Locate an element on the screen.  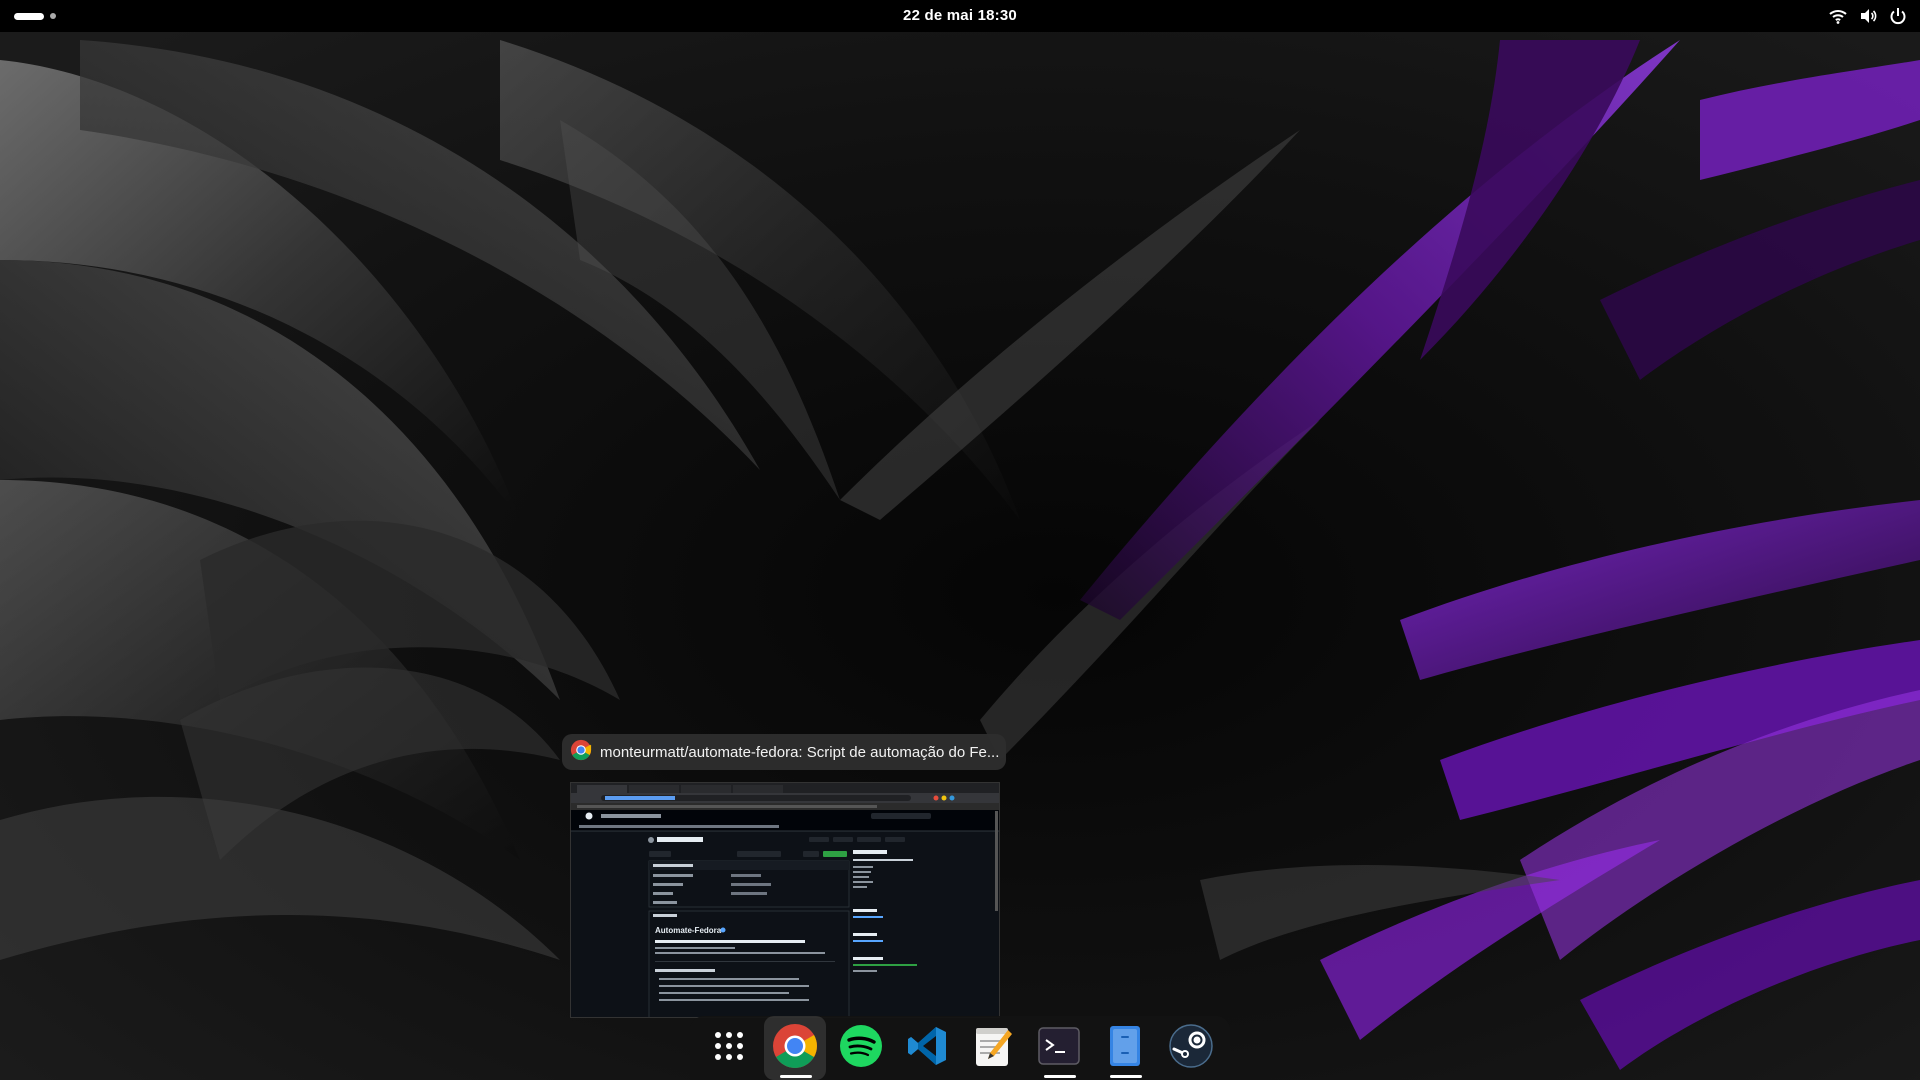
steam-icon is located at coordinates (1191, 1048).